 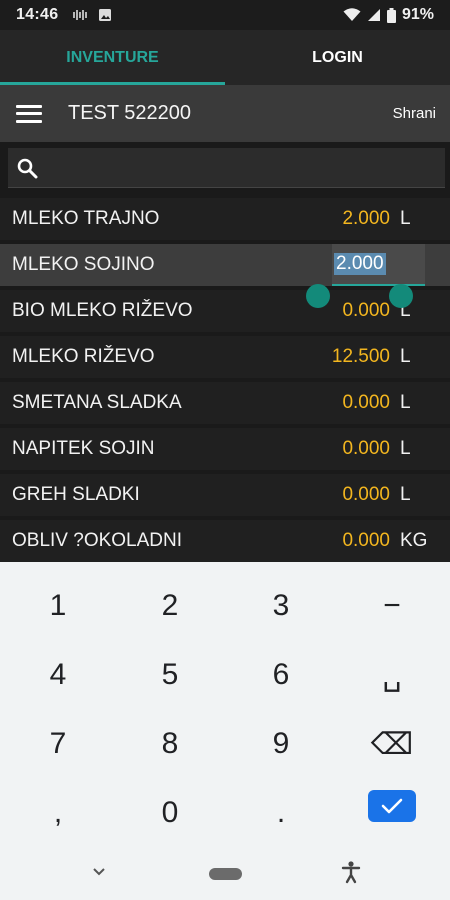 What do you see at coordinates (337, 57) in the screenshot?
I see `tab-login: LOGIN` at bounding box center [337, 57].